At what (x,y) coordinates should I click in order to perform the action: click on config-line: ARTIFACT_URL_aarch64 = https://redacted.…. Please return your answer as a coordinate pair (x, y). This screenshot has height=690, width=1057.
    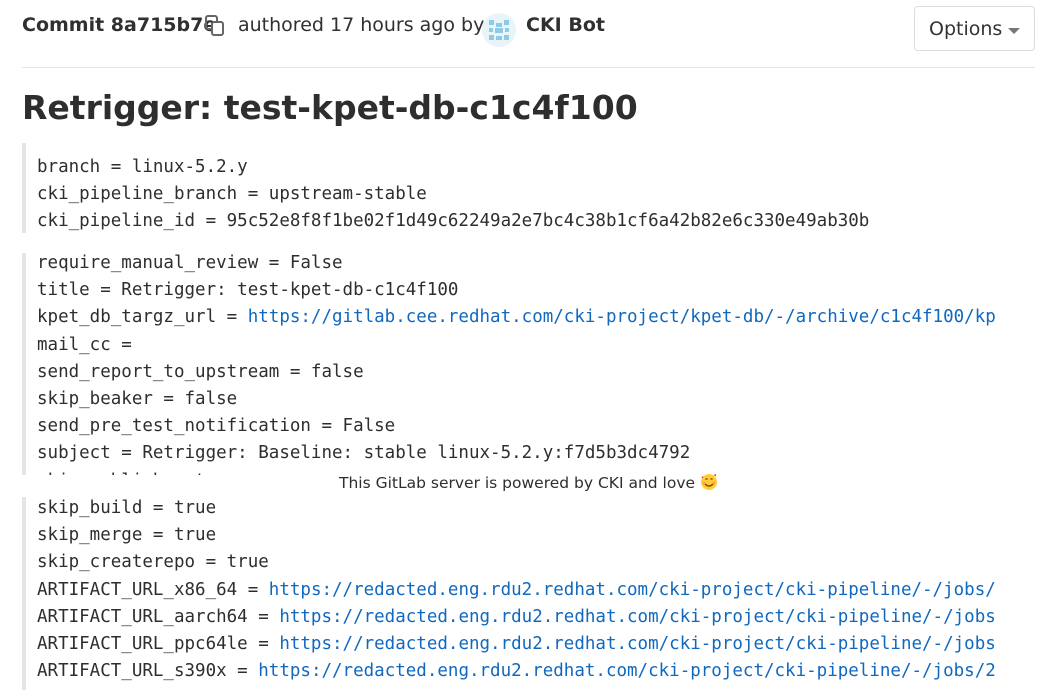
    Looking at the image, I should click on (516, 617).